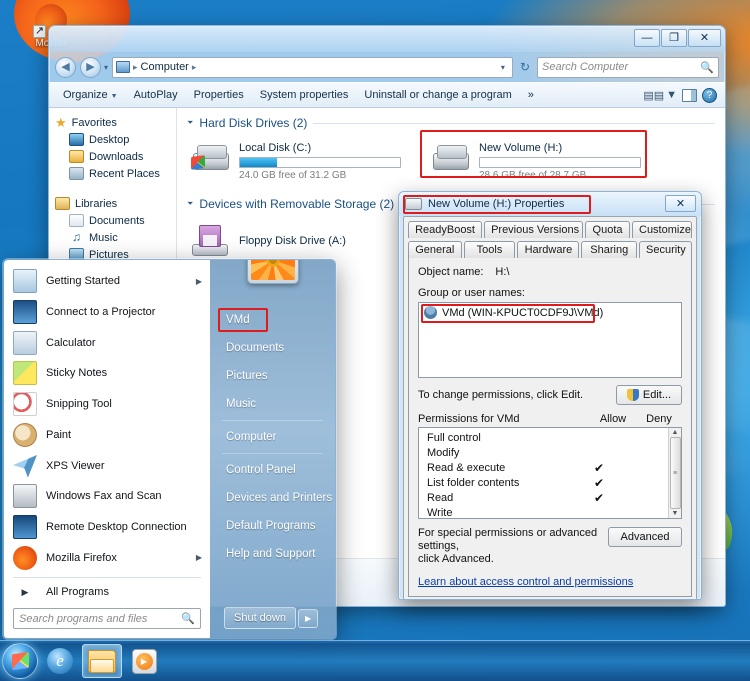 The width and height of the screenshot is (750, 681). Describe the element at coordinates (115, 203) in the screenshot. I see `nav-group-libraries: Libraries` at that location.